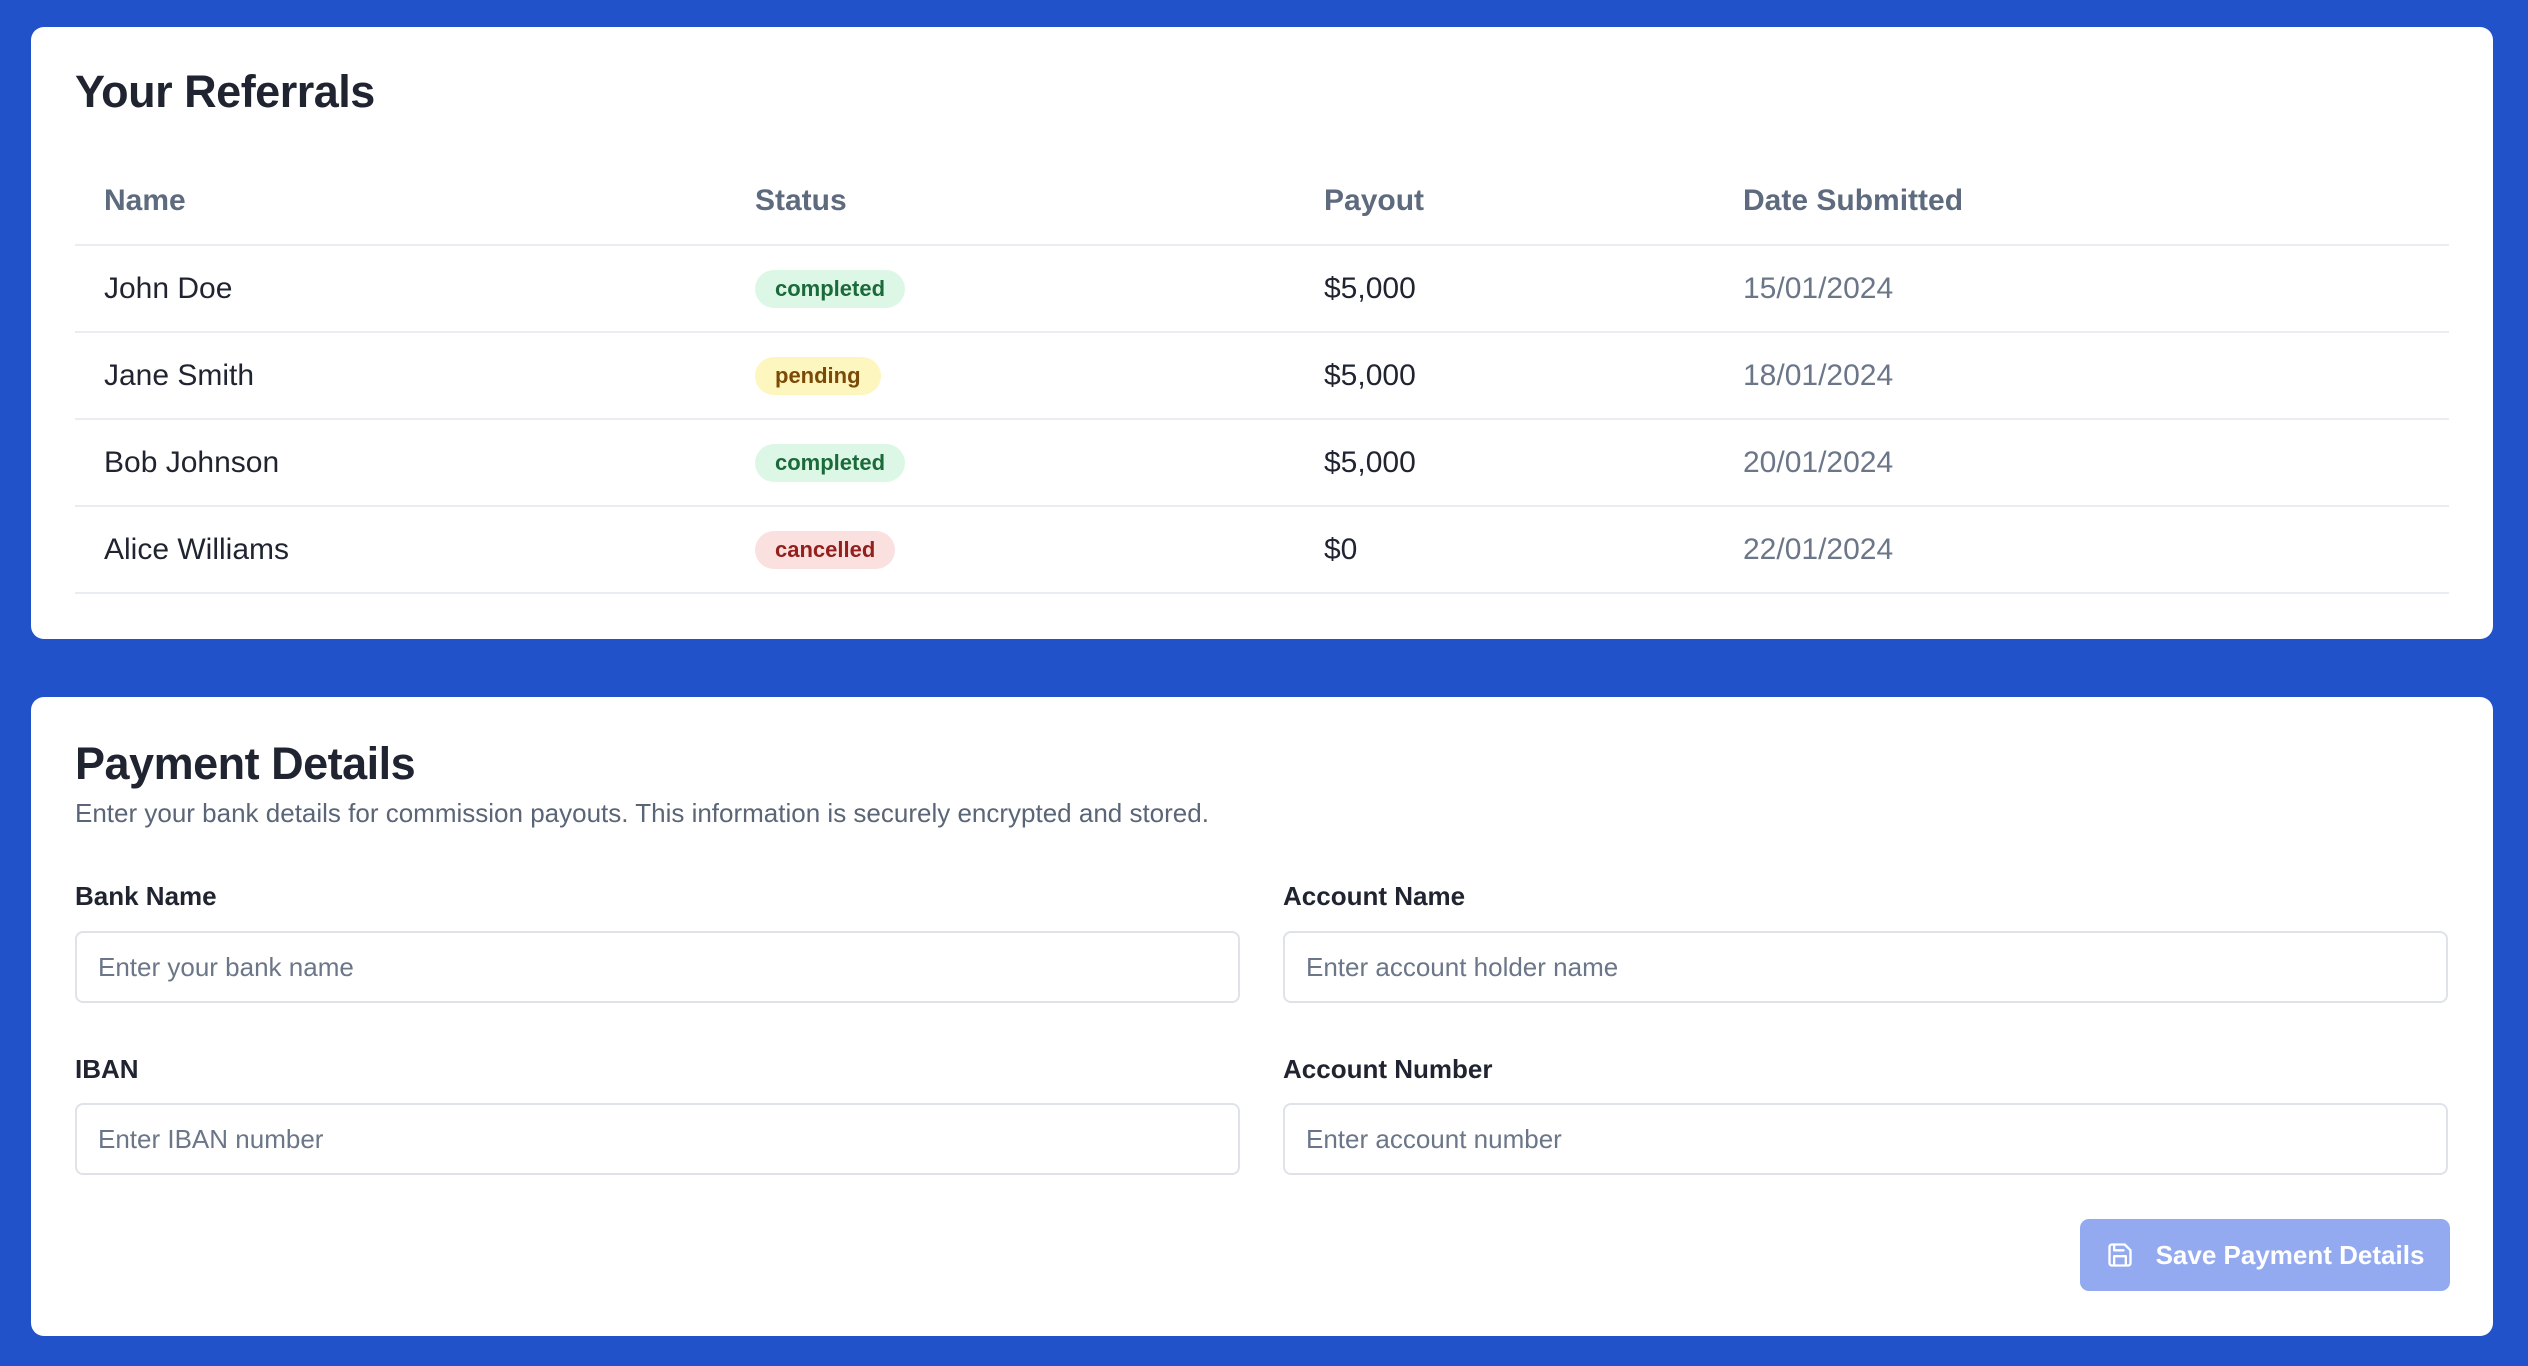  What do you see at coordinates (146, 896) in the screenshot?
I see `bank-name-label: Bank Name` at bounding box center [146, 896].